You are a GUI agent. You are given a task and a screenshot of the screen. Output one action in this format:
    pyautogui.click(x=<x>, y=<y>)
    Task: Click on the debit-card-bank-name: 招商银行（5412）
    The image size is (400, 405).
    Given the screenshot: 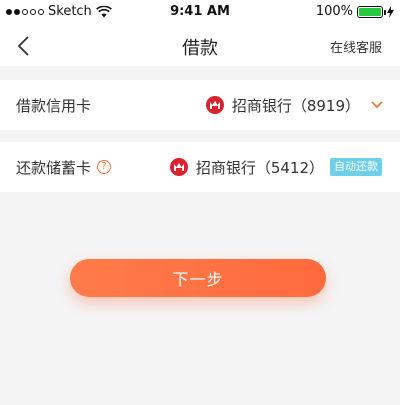 What is the action you would take?
    pyautogui.click(x=259, y=167)
    